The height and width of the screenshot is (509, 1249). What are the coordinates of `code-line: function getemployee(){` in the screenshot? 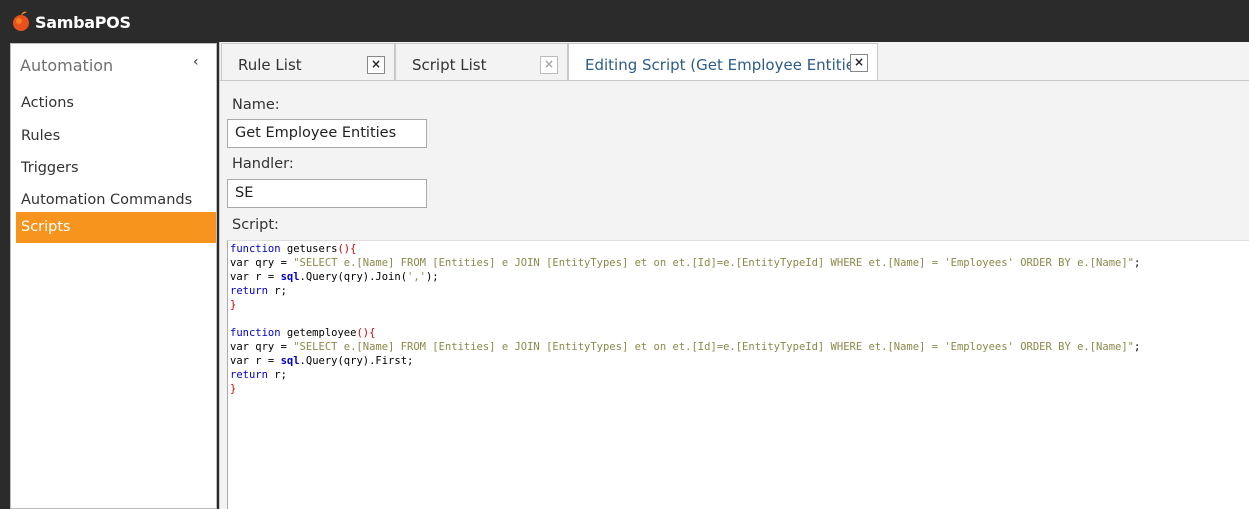 It's located at (303, 333).